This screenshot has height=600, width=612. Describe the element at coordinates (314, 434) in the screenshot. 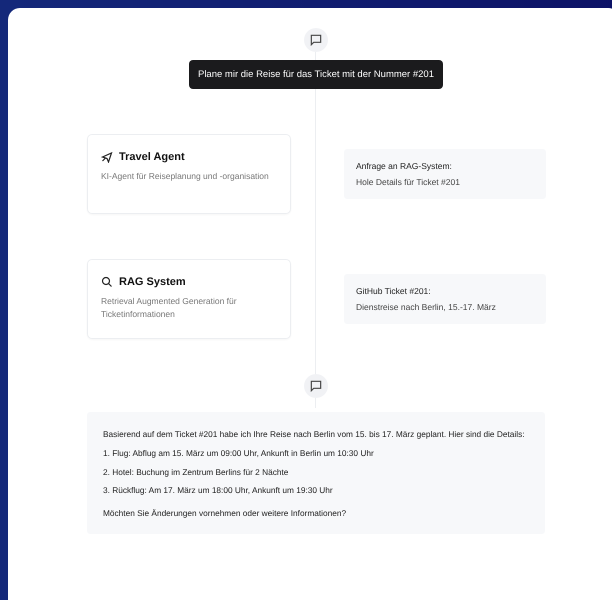

I see `answer-text: Basierend auf dem Ticket #201 habe ich Ihre Reise nach Berlin vom 15. bis 17. März geplant. Hier sind die Details:` at that location.